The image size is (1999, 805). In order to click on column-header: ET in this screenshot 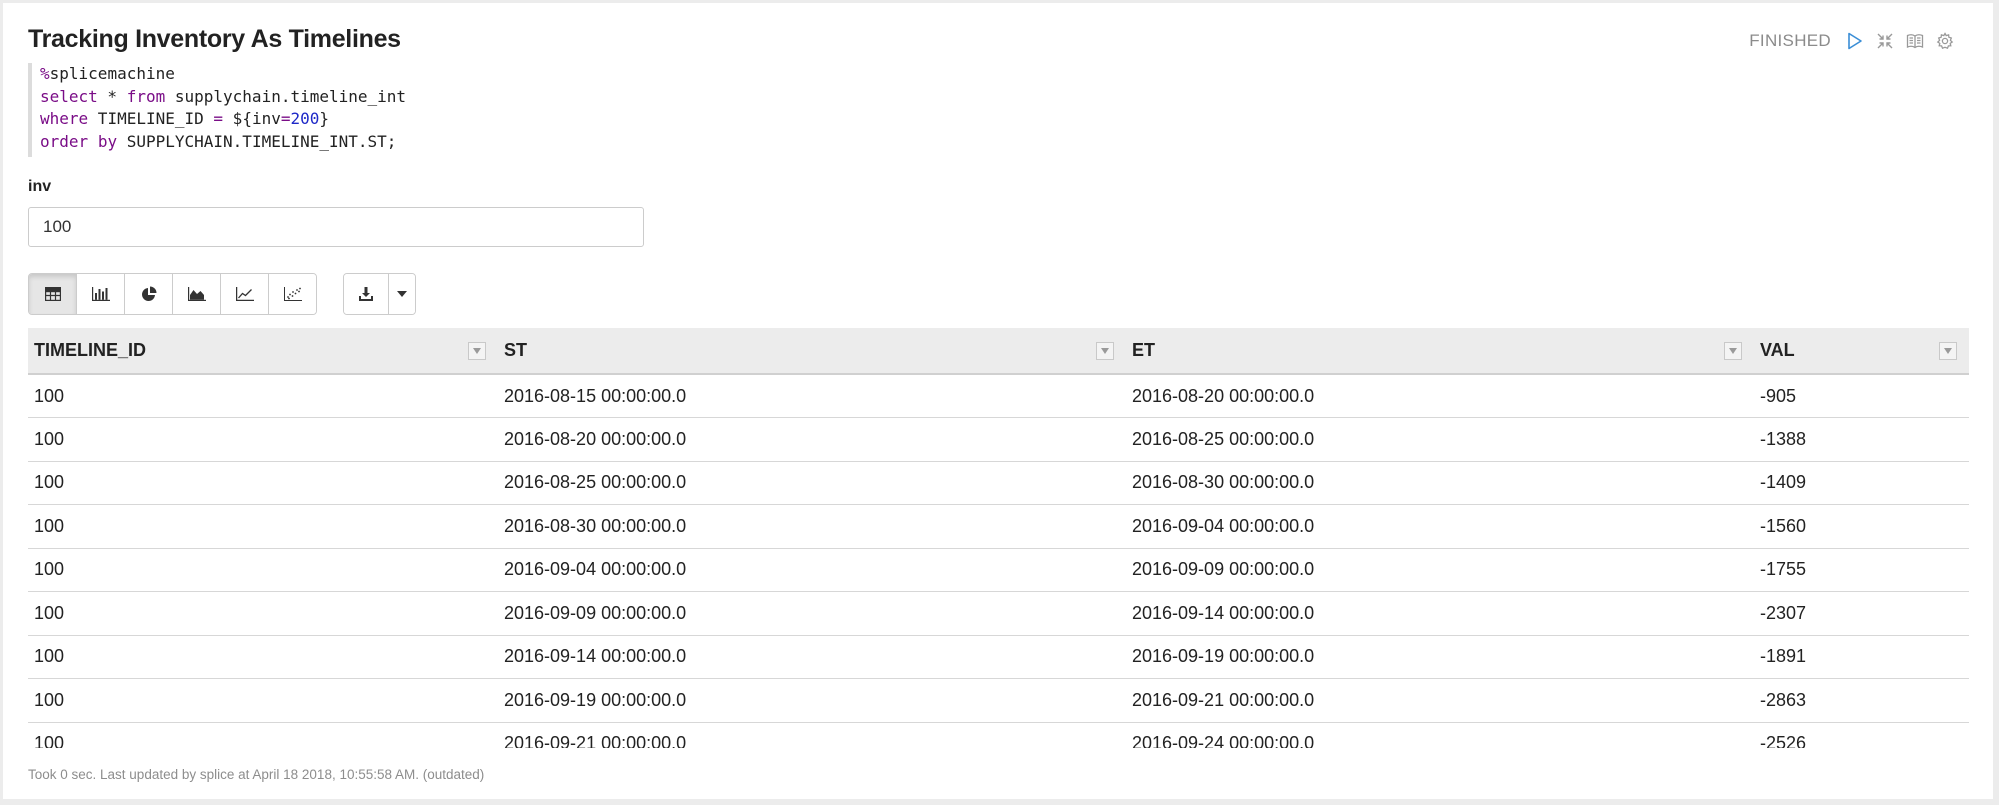, I will do `click(1440, 351)`.